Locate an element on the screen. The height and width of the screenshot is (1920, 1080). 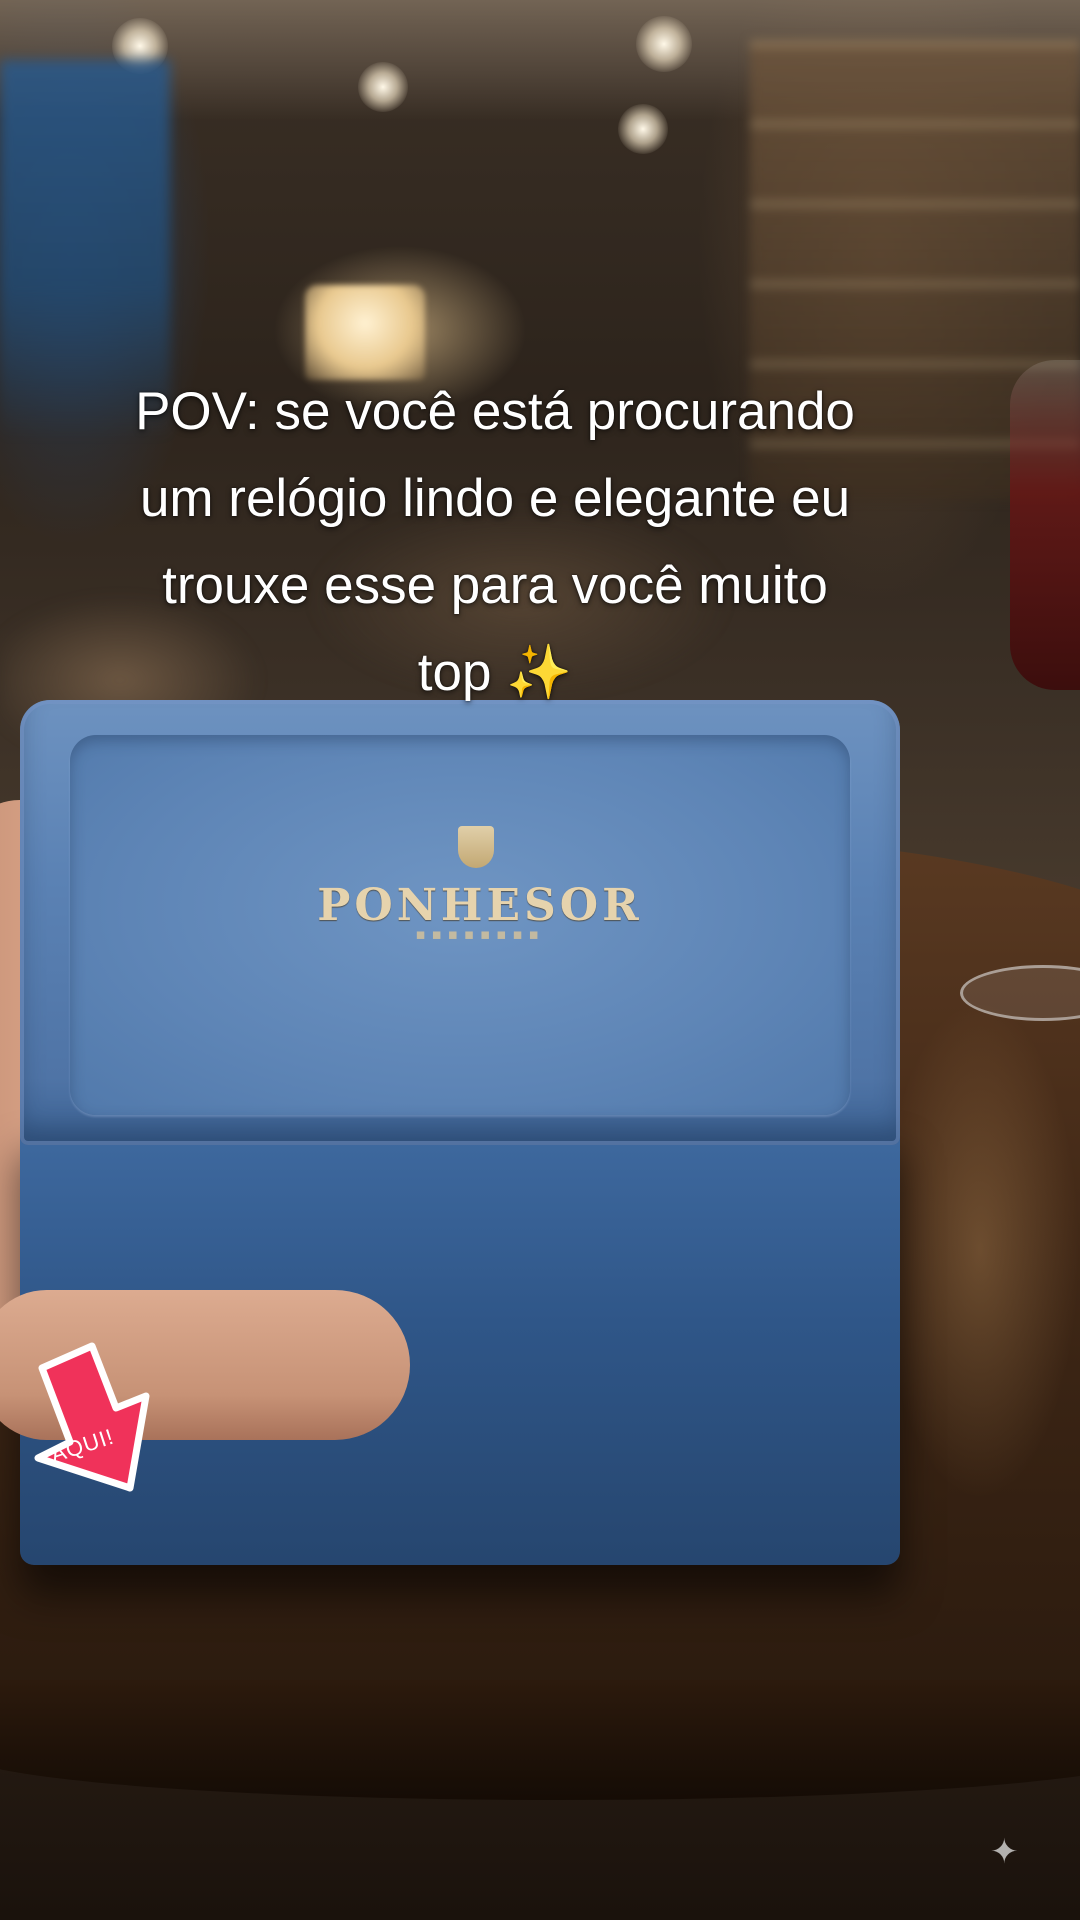
caption-line: trouxe esse para você muito is located at coordinates (495, 585).